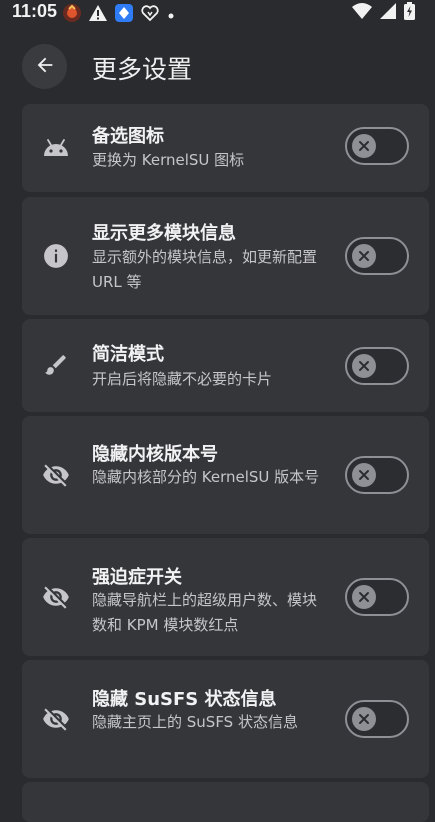 The width and height of the screenshot is (435, 822). I want to click on alternate-icon-switch, so click(377, 146).